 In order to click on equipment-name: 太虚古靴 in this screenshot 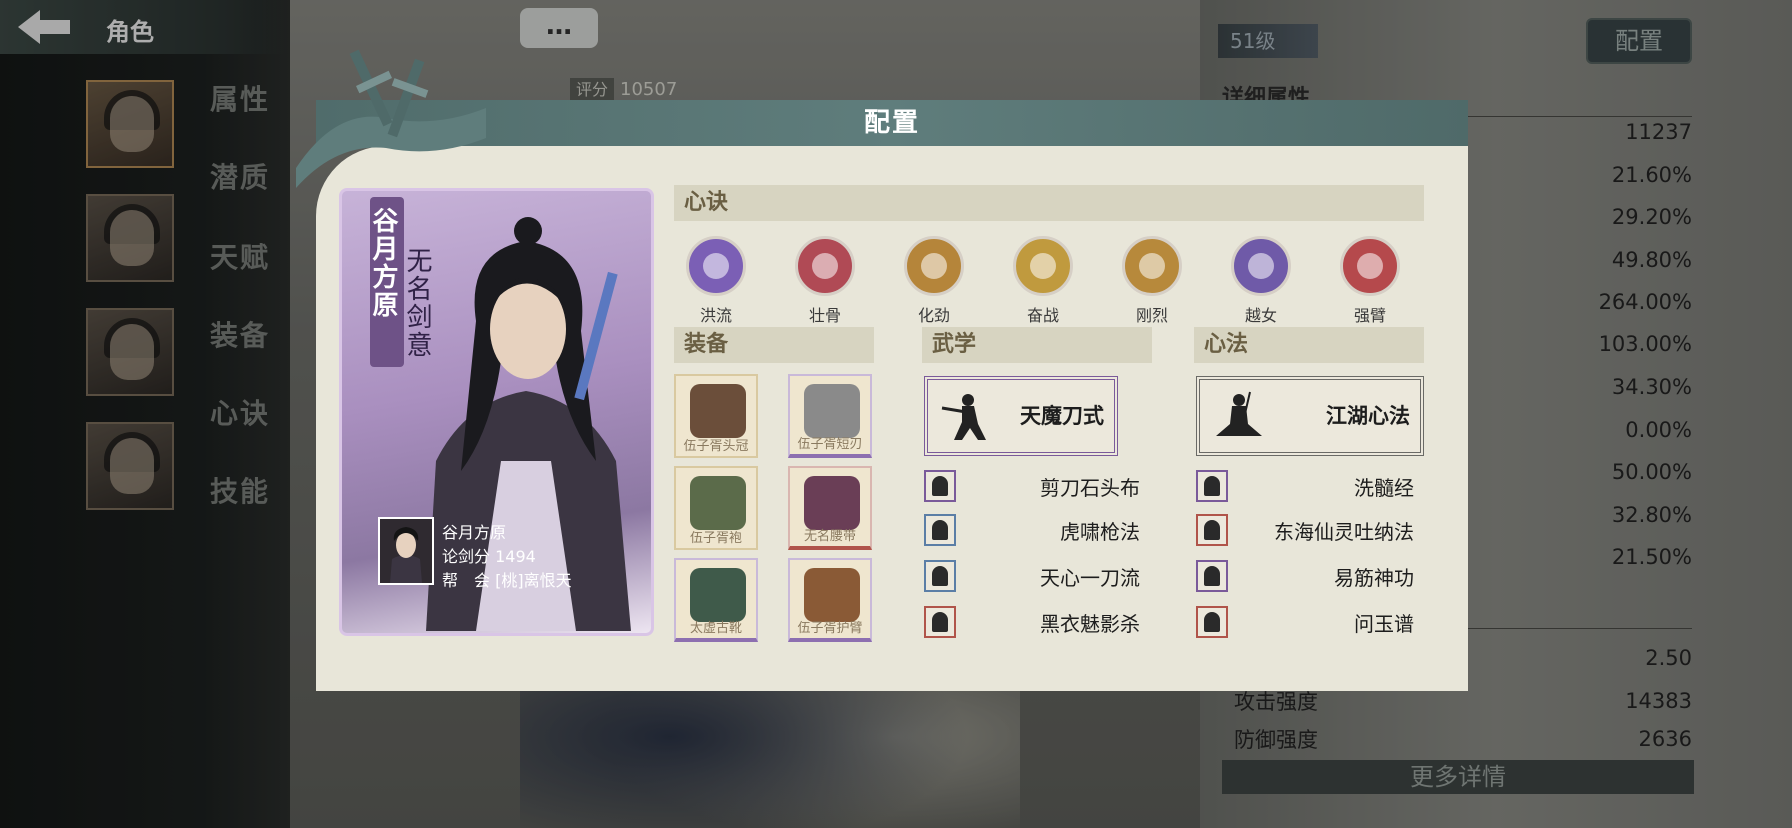, I will do `click(715, 628)`.